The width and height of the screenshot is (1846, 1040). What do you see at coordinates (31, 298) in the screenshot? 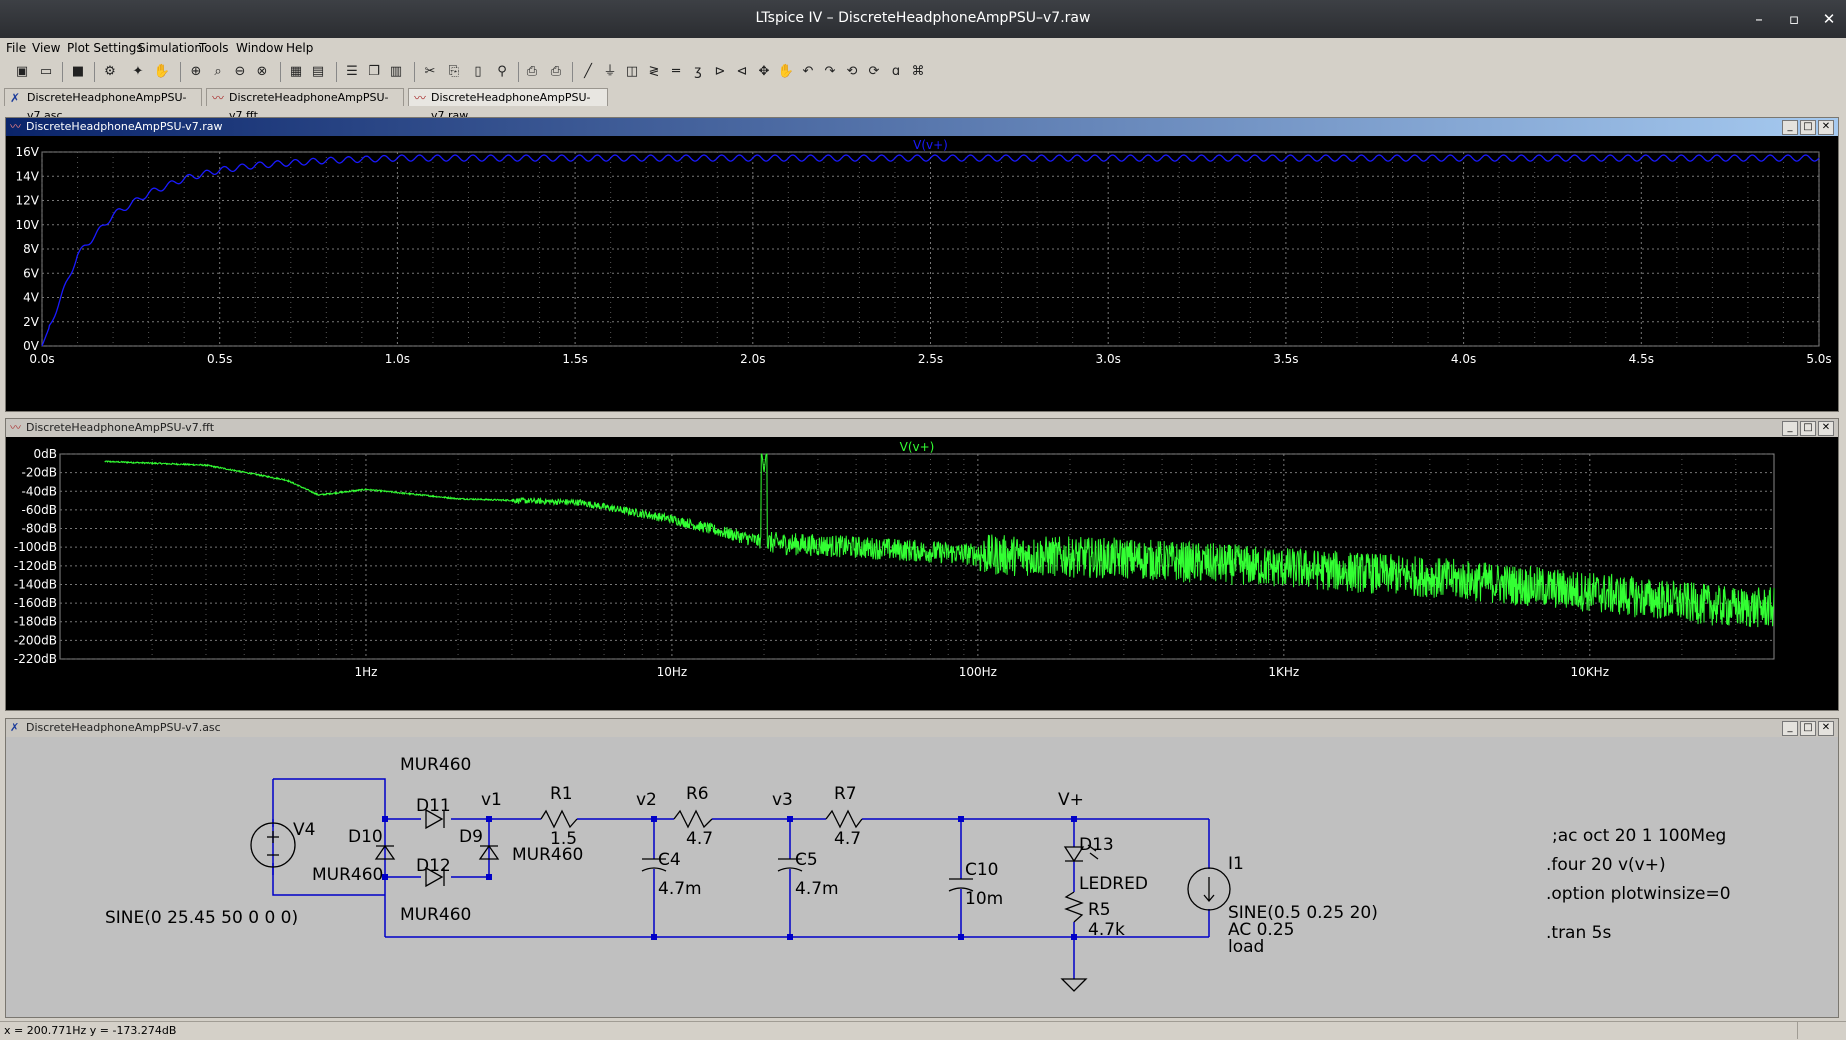
I see `y-tick-label: 4V` at bounding box center [31, 298].